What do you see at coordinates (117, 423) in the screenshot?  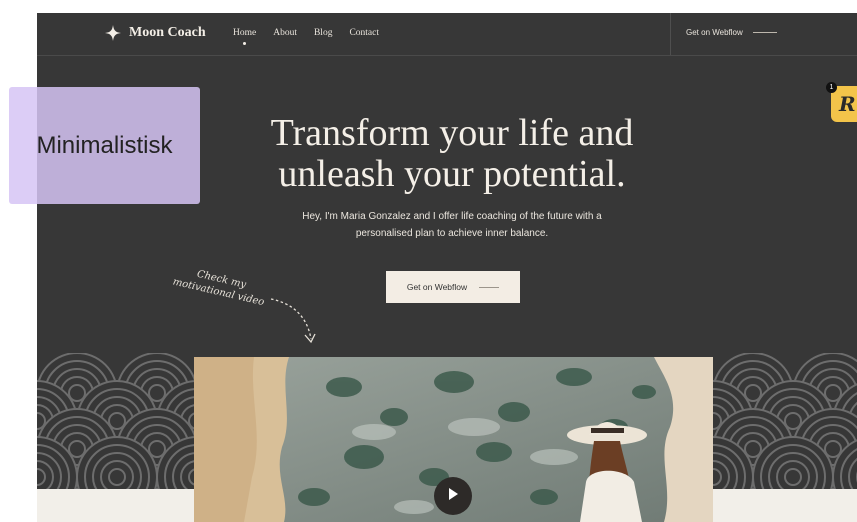 I see `wave-pattern-left` at bounding box center [117, 423].